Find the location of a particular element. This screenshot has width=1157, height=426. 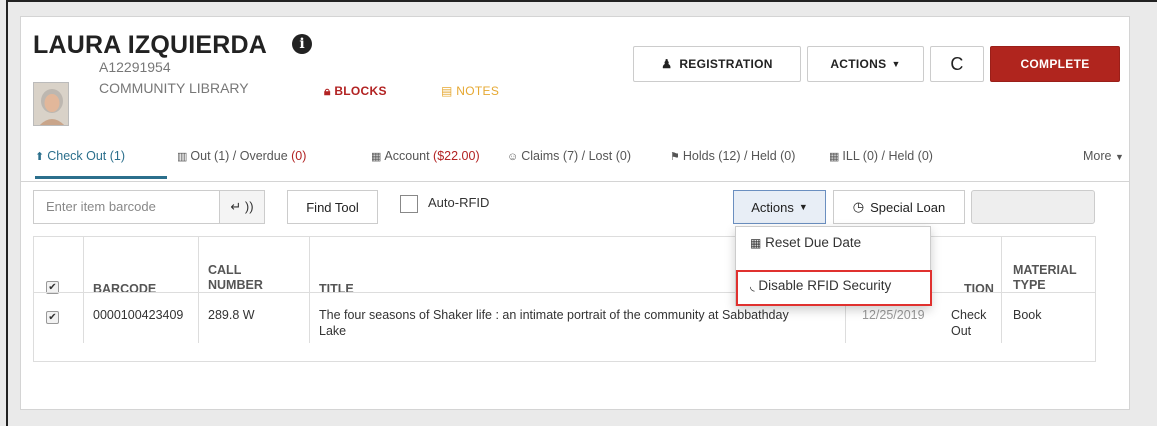

special-loan-button: ◷ Special Loan is located at coordinates (899, 207).